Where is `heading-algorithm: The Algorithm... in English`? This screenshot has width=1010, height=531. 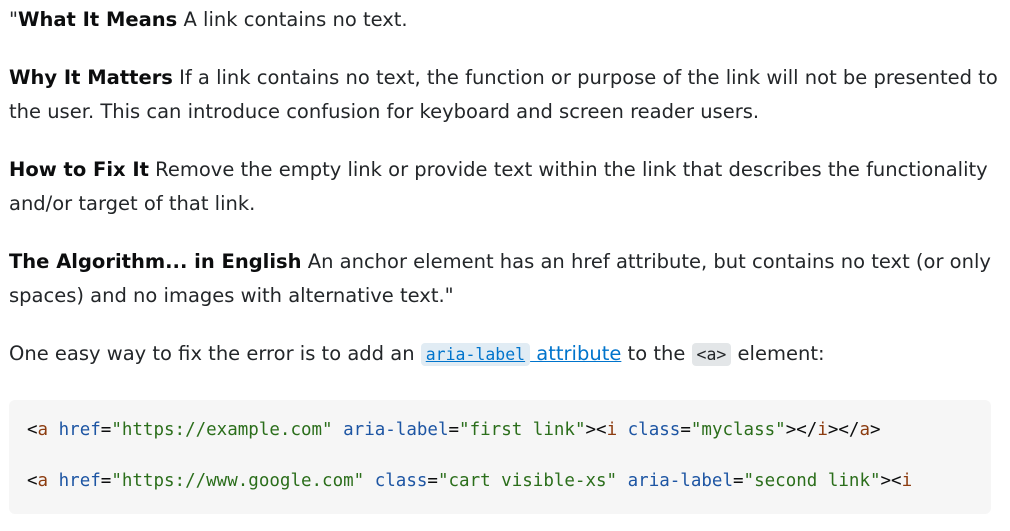
heading-algorithm: The Algorithm... in English is located at coordinates (155, 261).